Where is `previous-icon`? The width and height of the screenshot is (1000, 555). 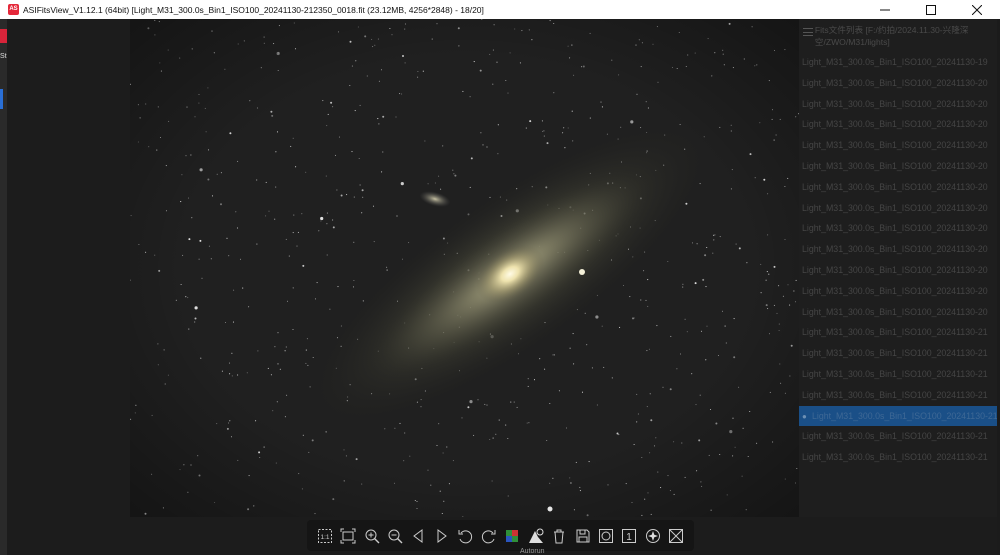
previous-icon is located at coordinates (418, 535).